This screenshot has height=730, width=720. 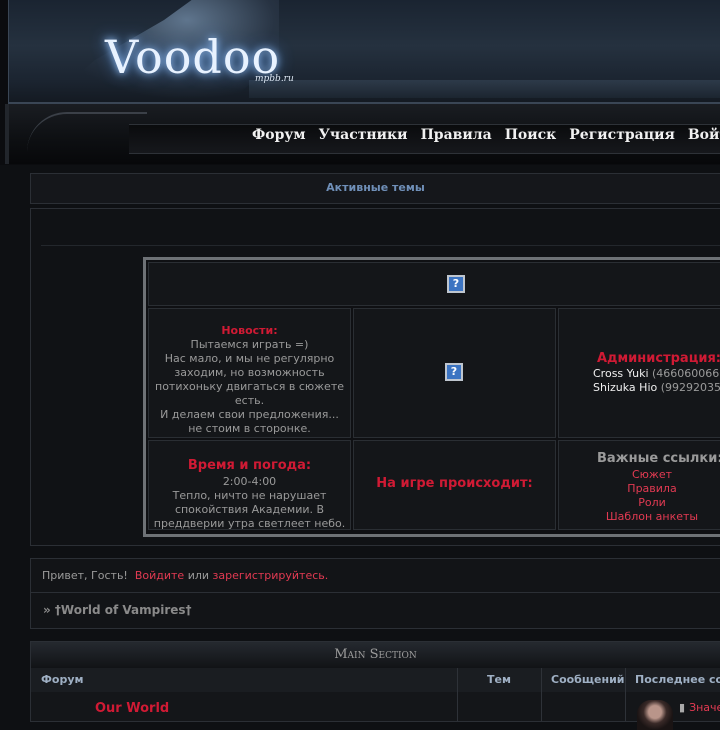 I want to click on admin-entry: Cross Yuki (466060066, so click(x=656, y=374).